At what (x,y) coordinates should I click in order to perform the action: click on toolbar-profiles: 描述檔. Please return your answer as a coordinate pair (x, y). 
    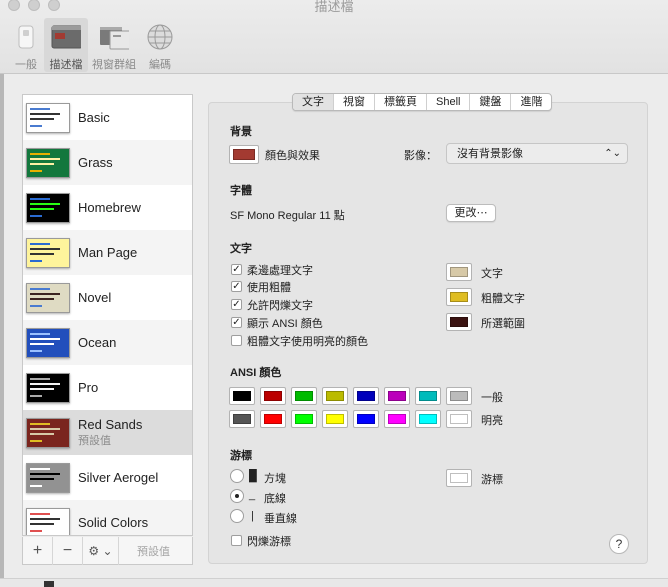
    Looking at the image, I should click on (66, 45).